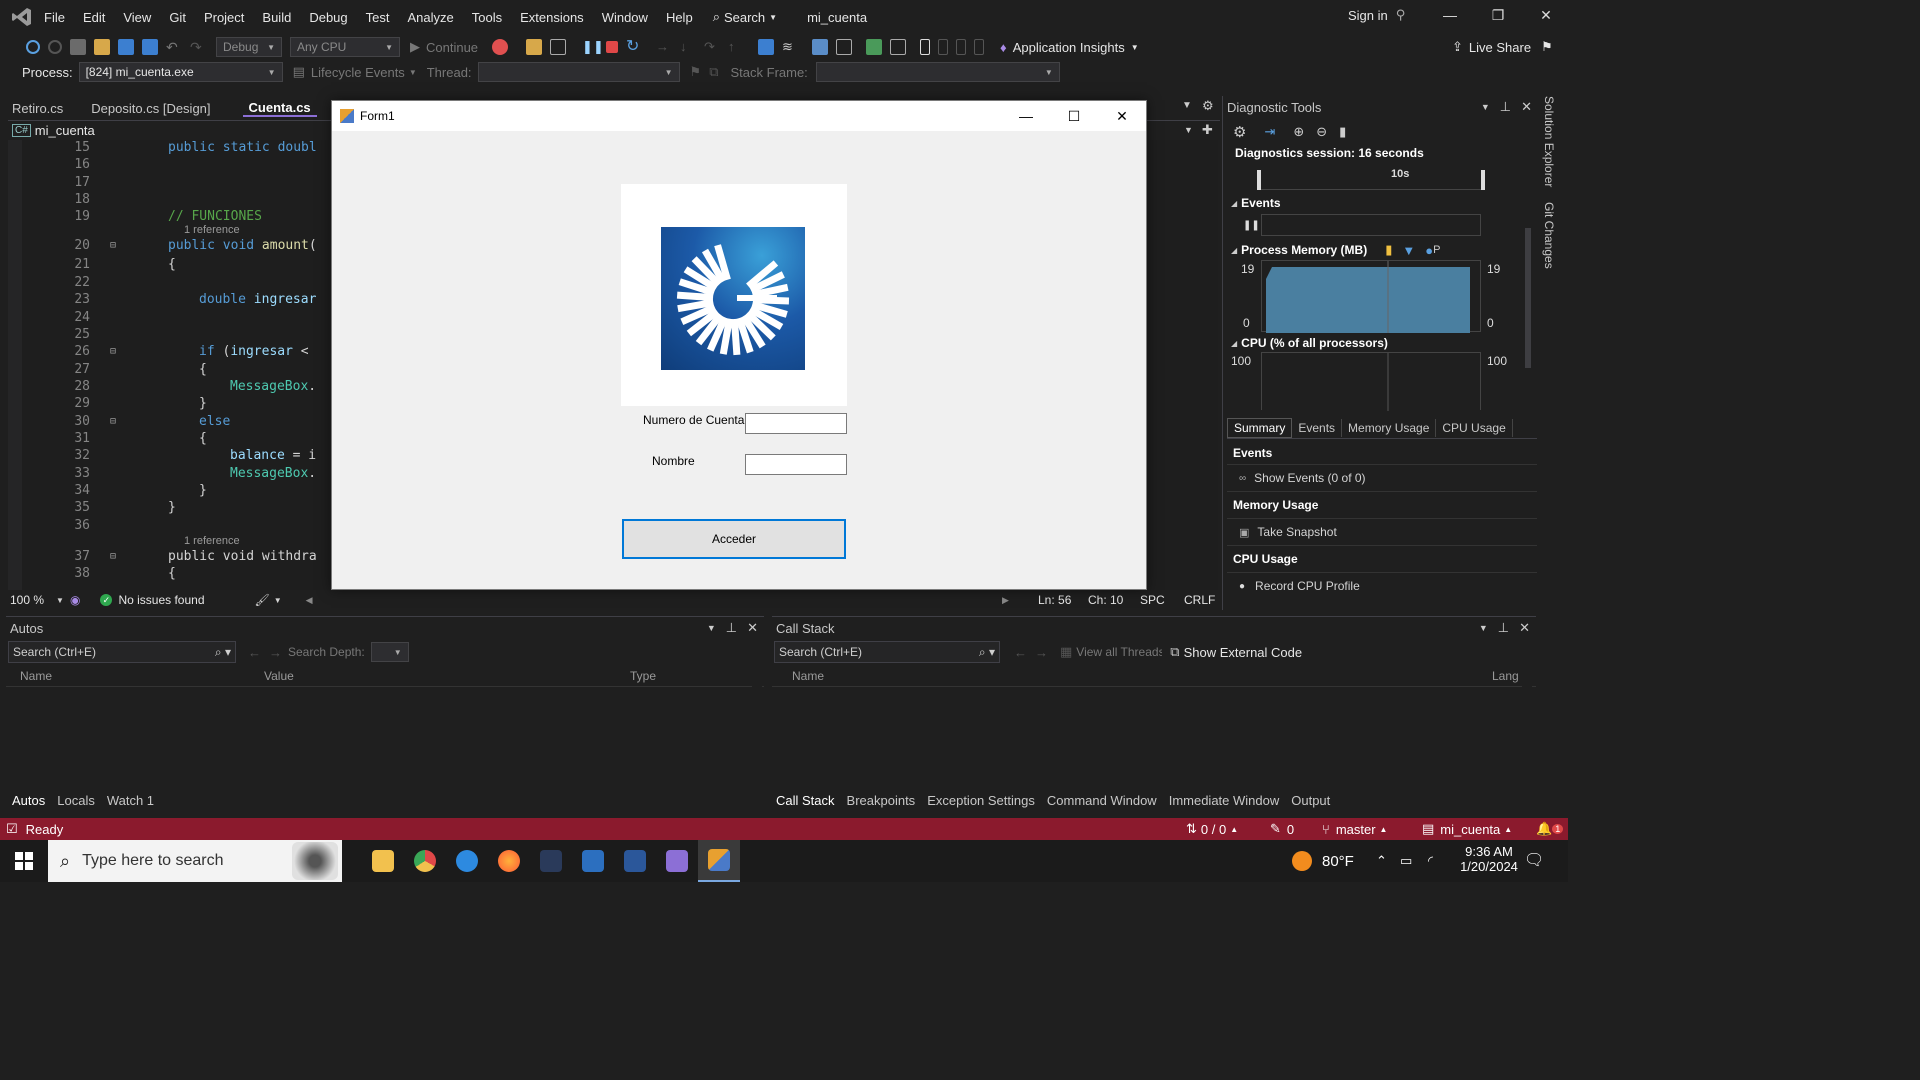 This screenshot has height=1080, width=1920. I want to click on zoom-dropdown: 100 %, so click(27, 600).